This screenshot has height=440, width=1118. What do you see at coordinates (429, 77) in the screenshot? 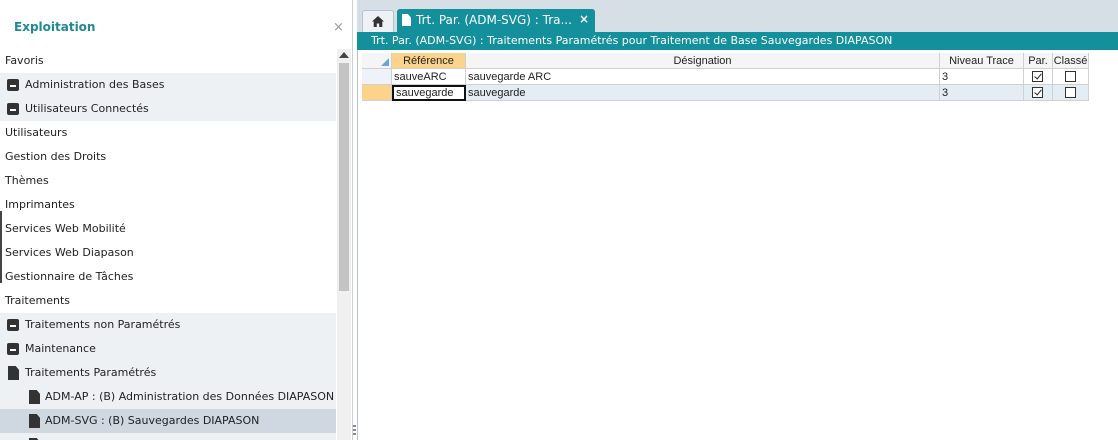
I see `cell-reference: sauveARC` at bounding box center [429, 77].